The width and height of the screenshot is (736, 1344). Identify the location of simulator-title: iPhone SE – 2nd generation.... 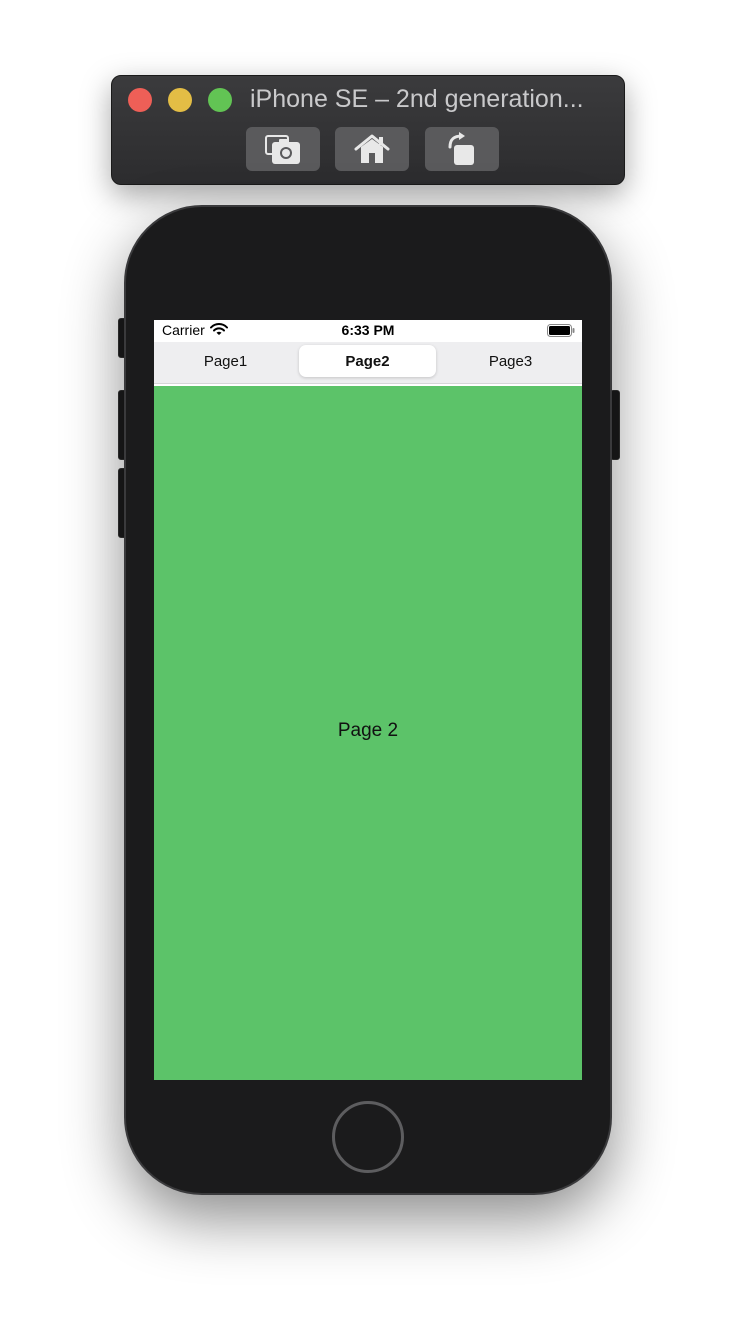
(417, 99).